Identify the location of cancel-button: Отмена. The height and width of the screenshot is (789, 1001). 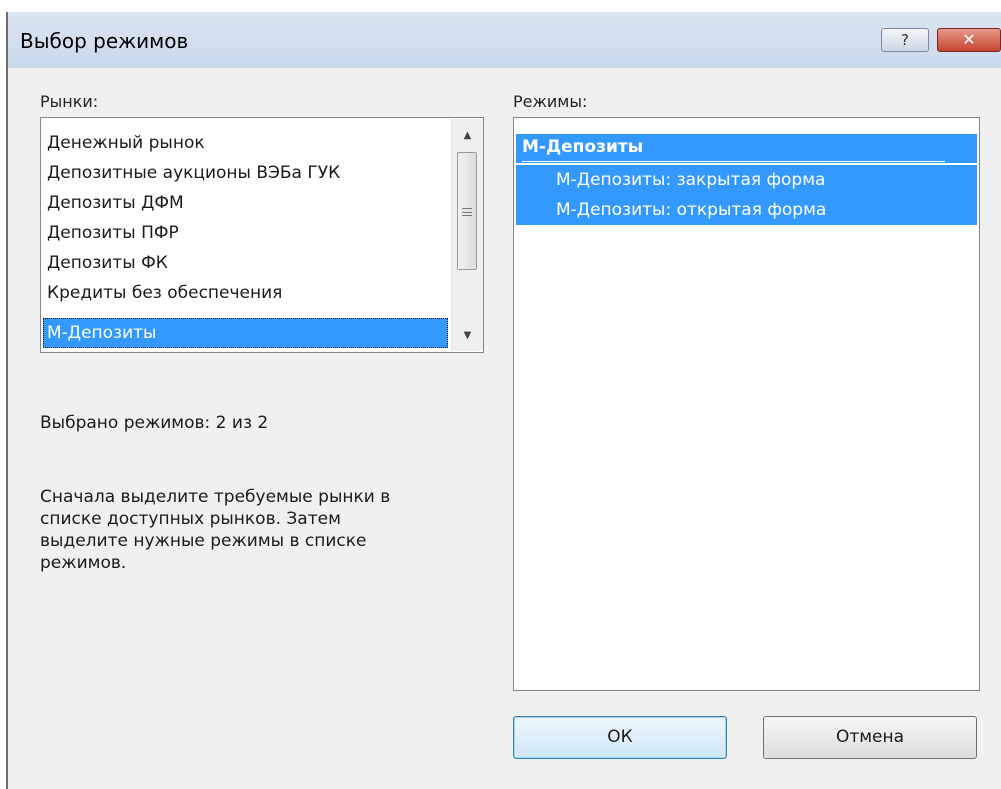
(870, 737).